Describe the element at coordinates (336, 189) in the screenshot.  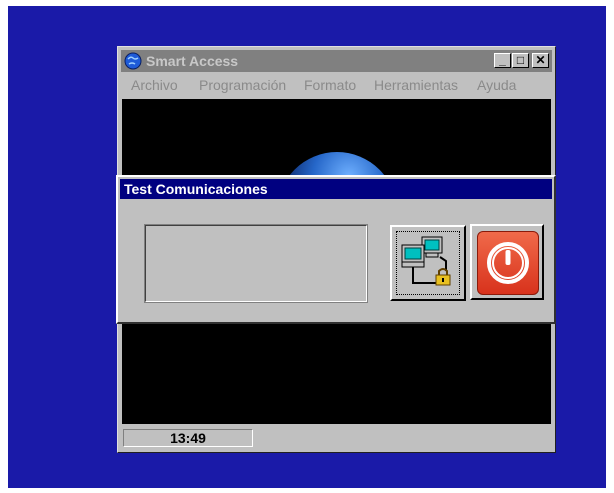
I see `dialog-title-bar: Test Comunicaciones` at that location.